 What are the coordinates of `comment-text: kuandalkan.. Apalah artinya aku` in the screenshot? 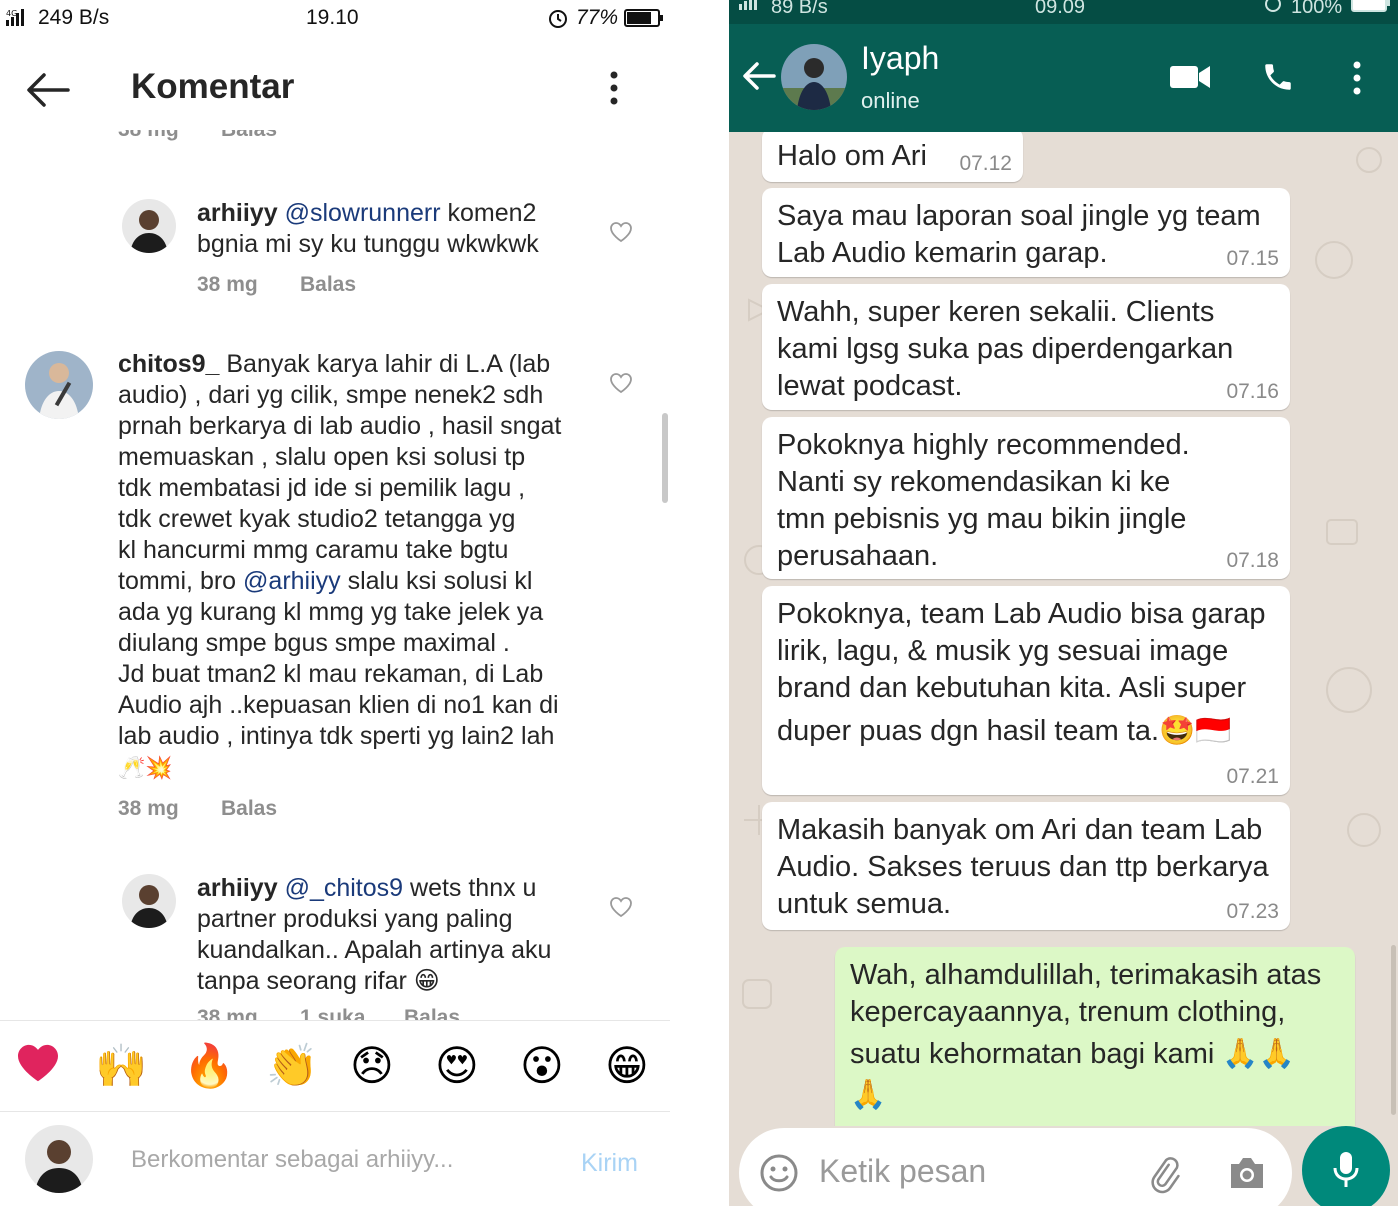 It's located at (374, 950).